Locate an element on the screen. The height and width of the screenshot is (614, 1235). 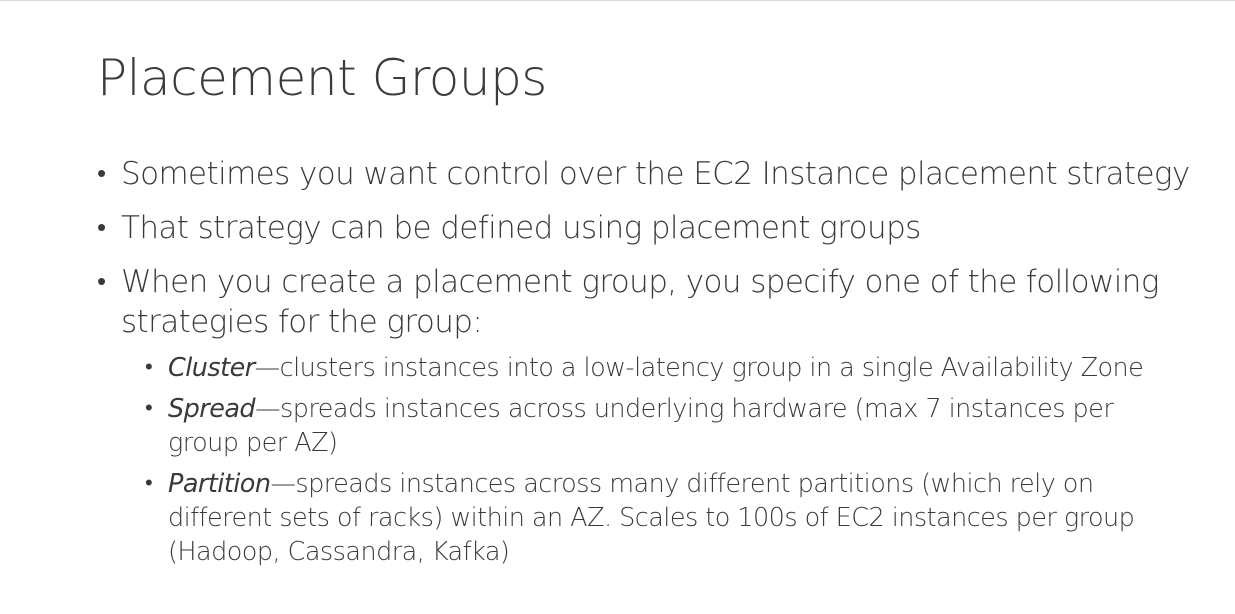
top-divider is located at coordinates (617, 0).